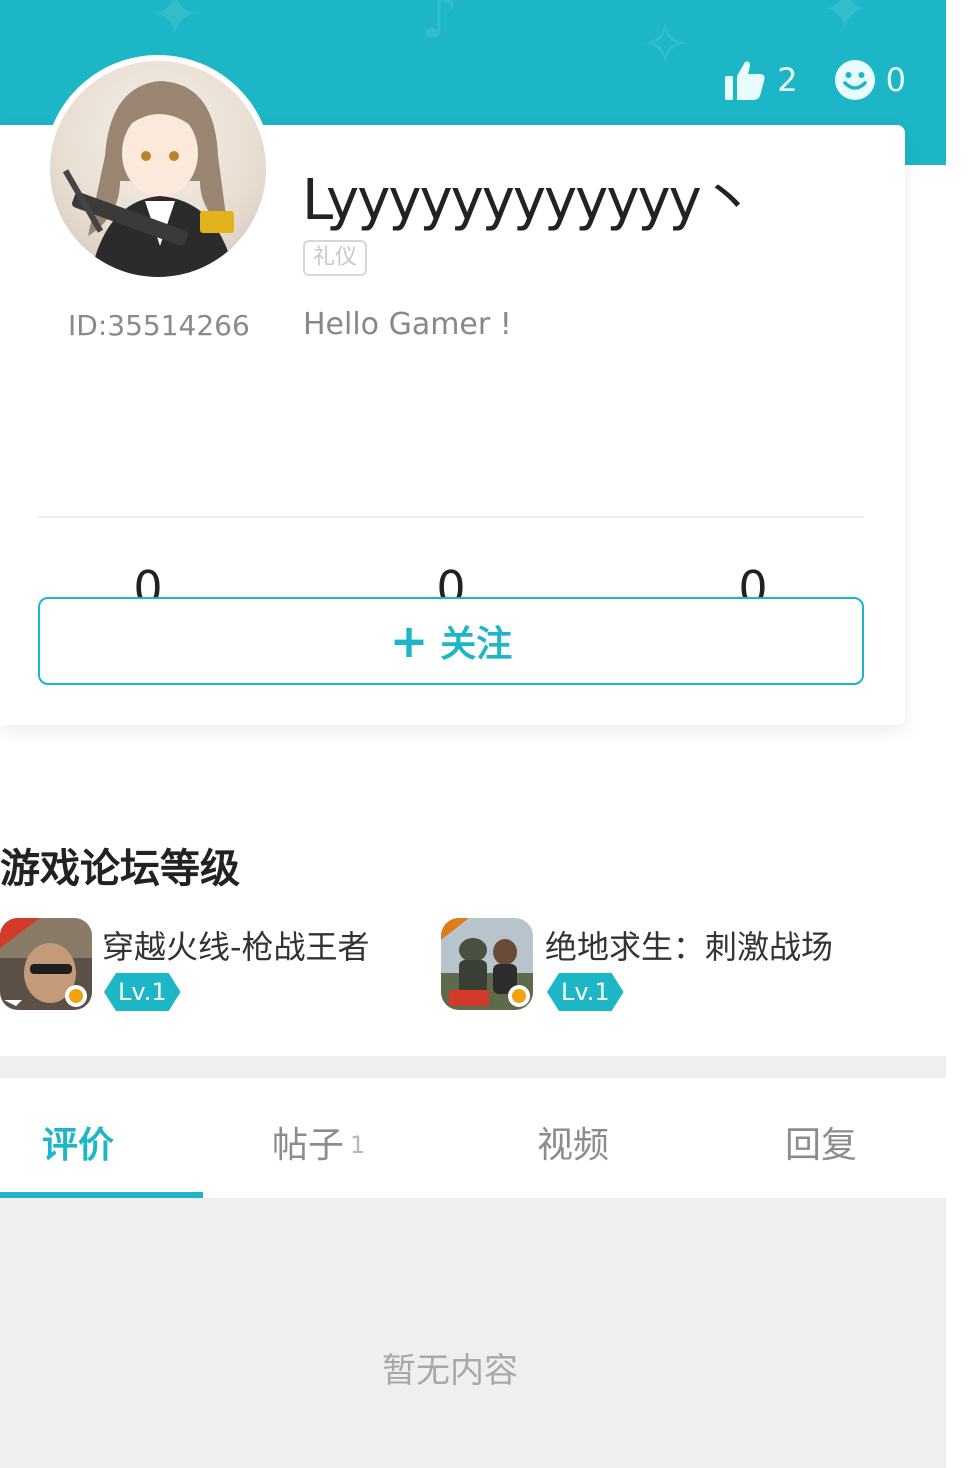  Describe the element at coordinates (689, 947) in the screenshot. I see `game-name: 绝地求生：刺激战场` at that location.